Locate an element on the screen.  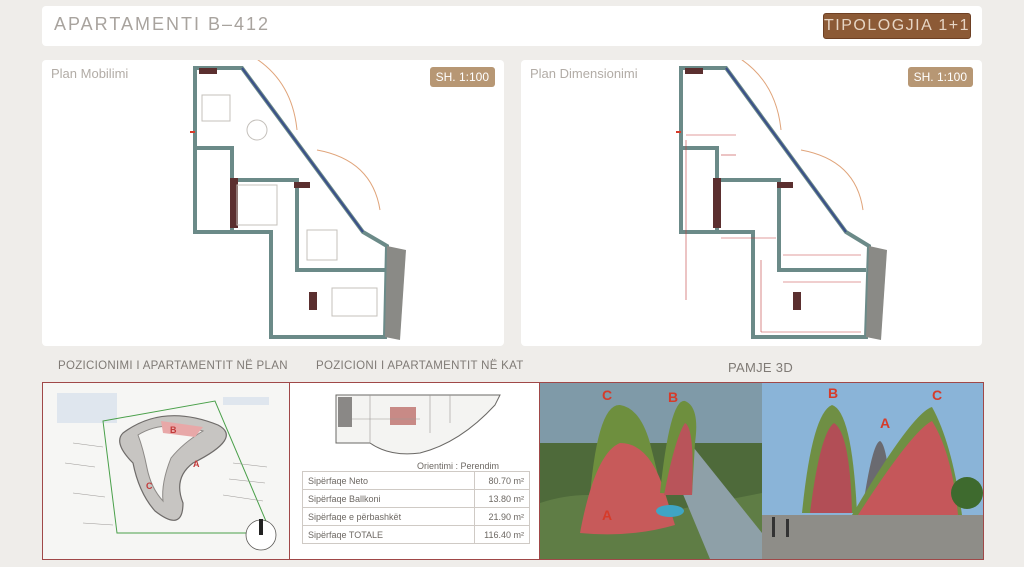
typology-badge: TIPOLOGJIA 1+1 is located at coordinates (897, 26).